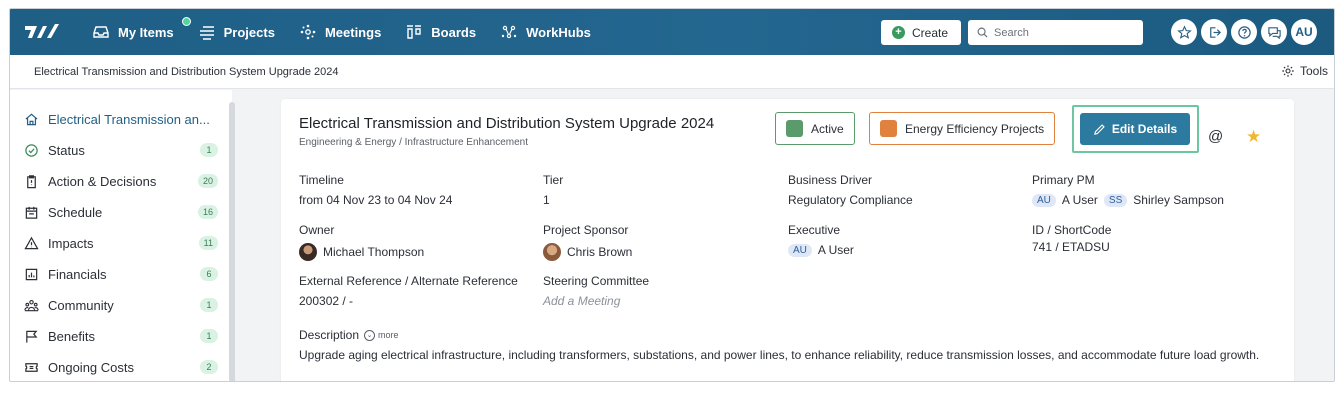 This screenshot has height=396, width=1344. Describe the element at coordinates (1063, 180) in the screenshot. I see `primary-pm-label: Primary PM` at that location.